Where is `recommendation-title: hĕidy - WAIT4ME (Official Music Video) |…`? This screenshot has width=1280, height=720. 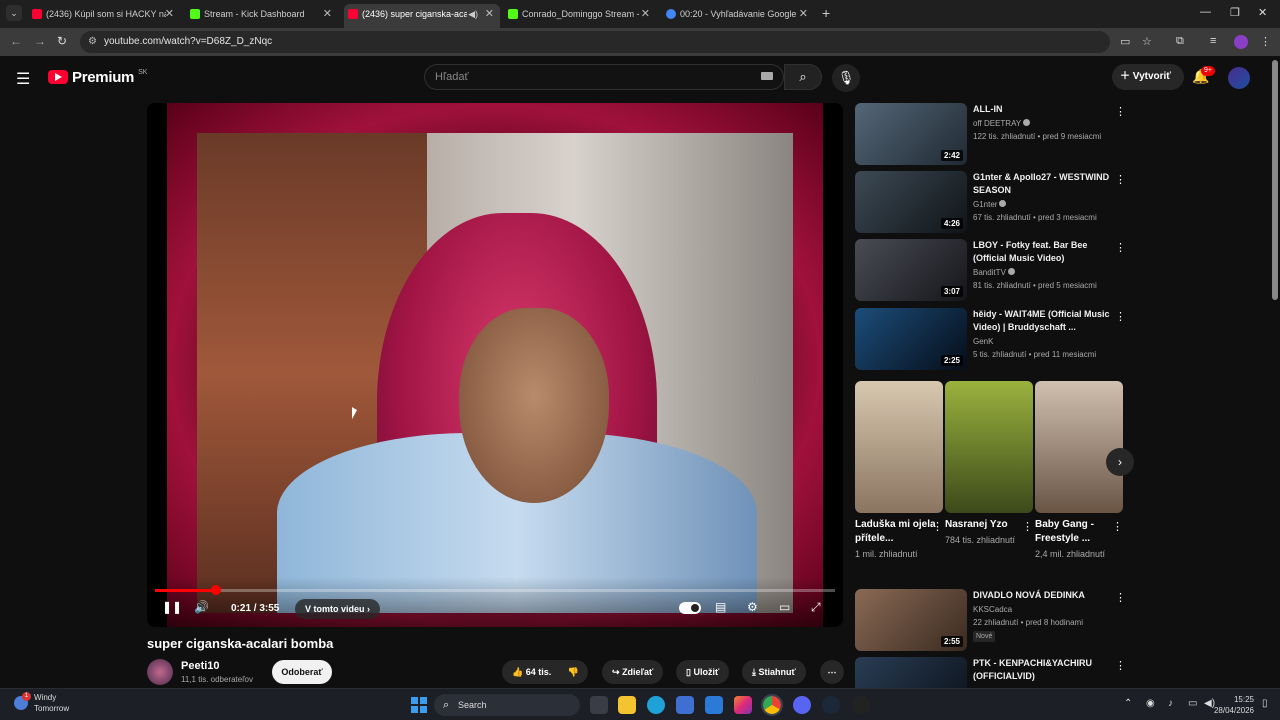
recommendation-title: hĕidy - WAIT4ME (Official Music Video) |… is located at coordinates (1043, 321).